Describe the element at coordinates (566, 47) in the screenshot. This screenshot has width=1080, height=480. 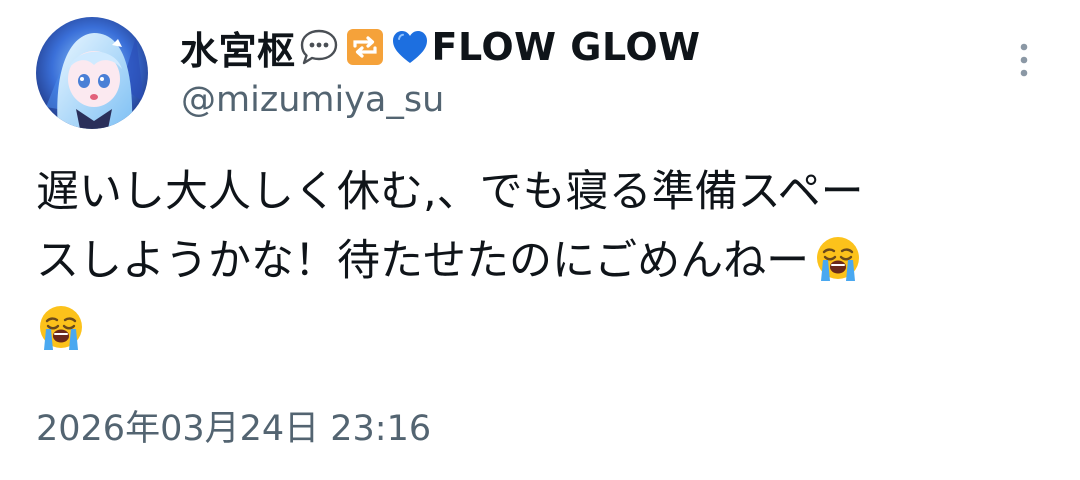
I see `display-name-brand: FLOW GLOW` at that location.